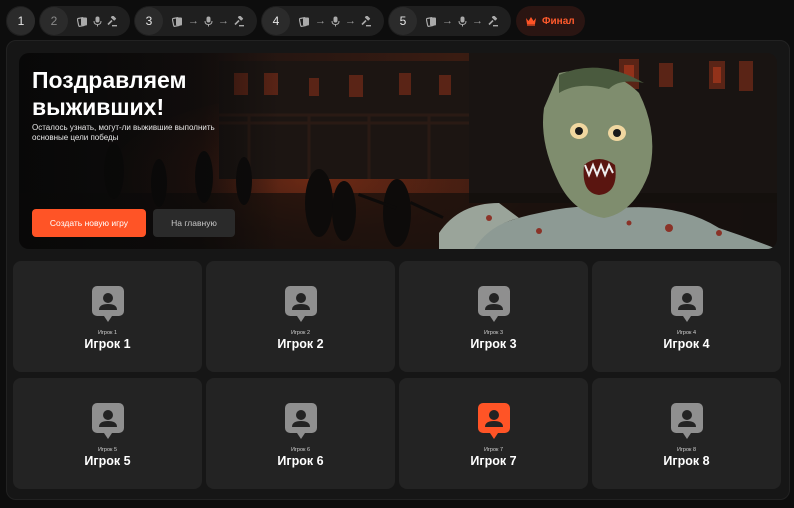  I want to click on player-caption: Игрок 8, so click(686, 450).